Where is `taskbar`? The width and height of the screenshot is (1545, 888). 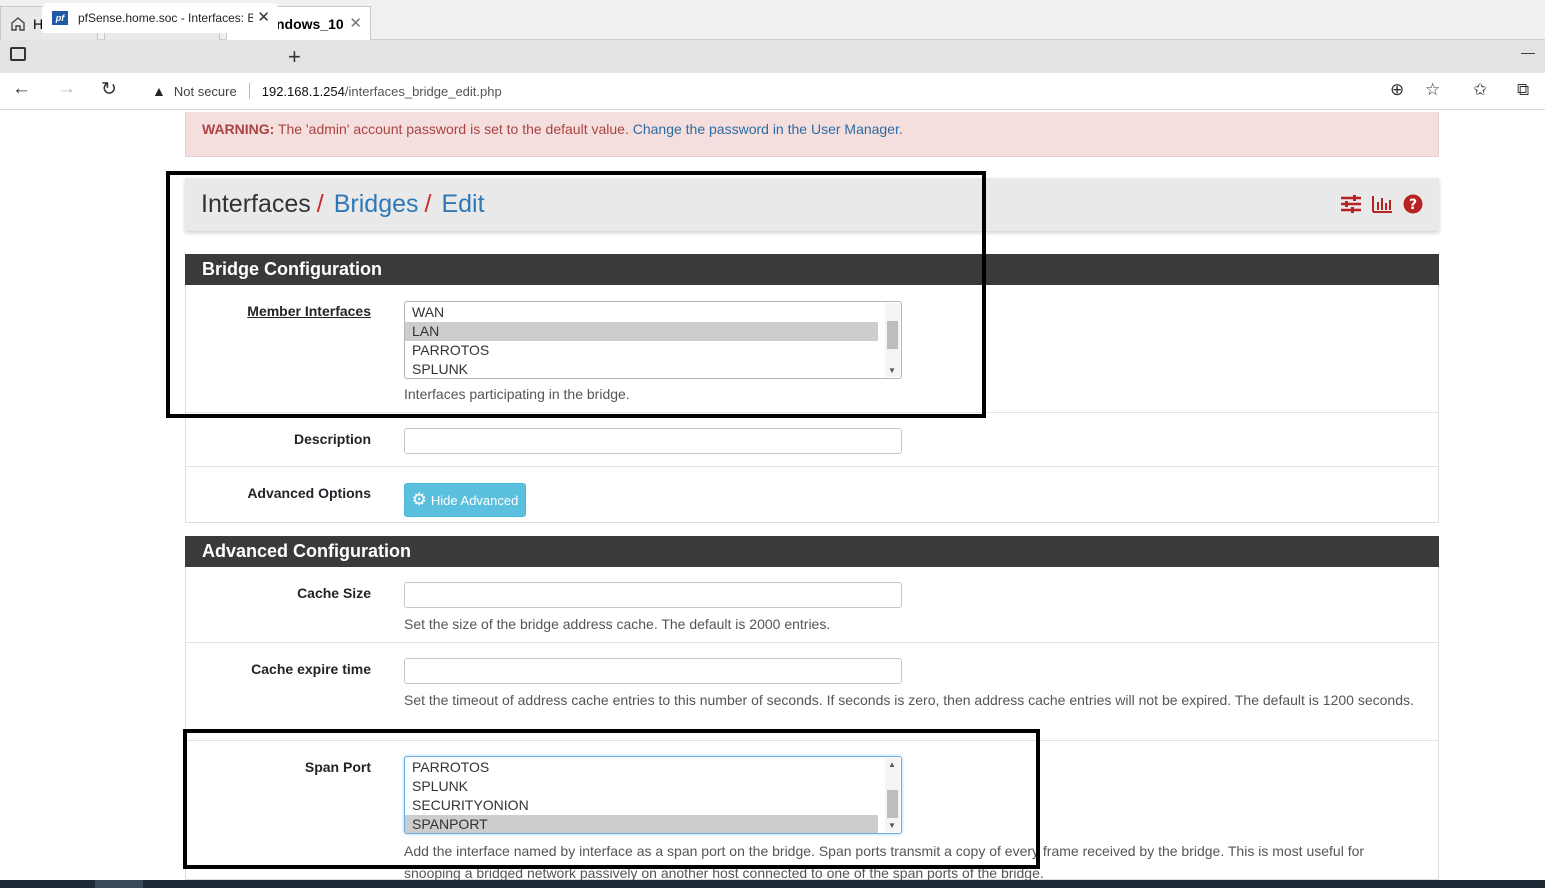 taskbar is located at coordinates (772, 884).